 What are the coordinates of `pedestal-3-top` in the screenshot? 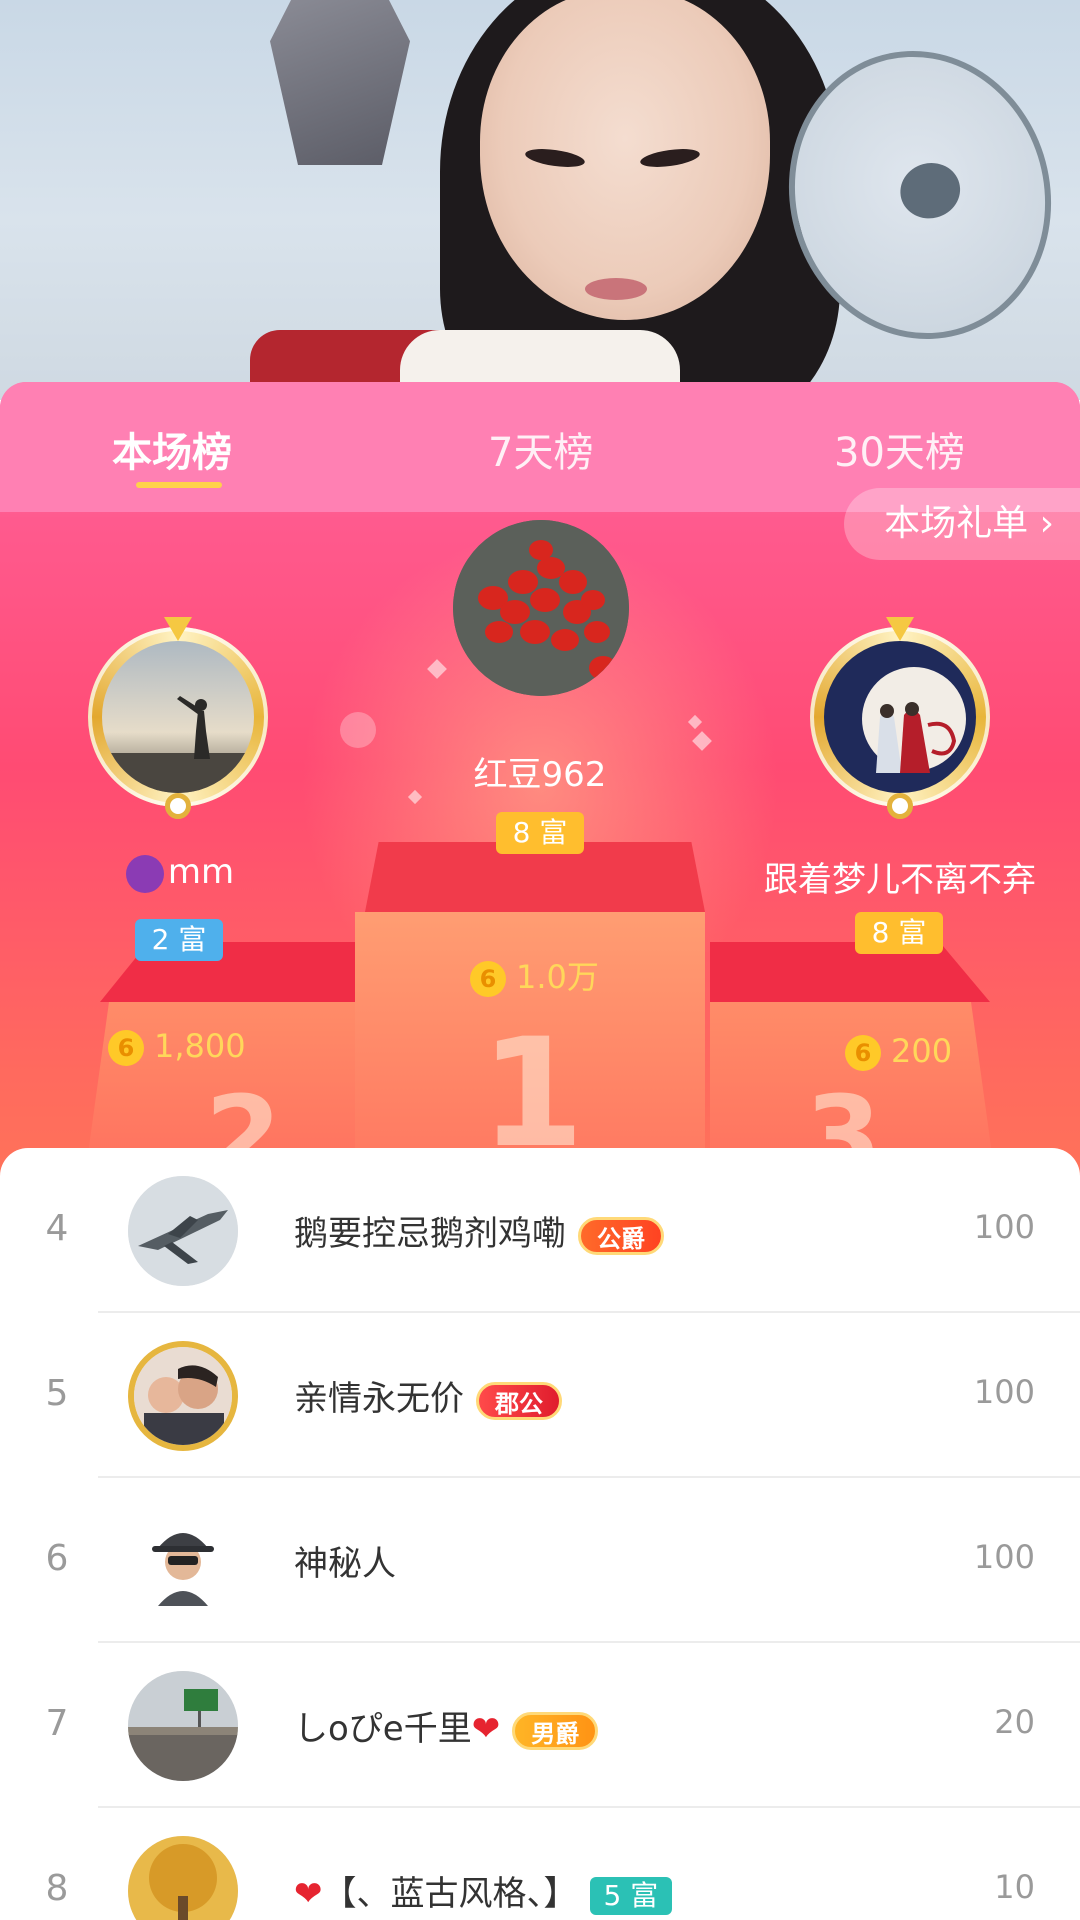 It's located at (850, 972).